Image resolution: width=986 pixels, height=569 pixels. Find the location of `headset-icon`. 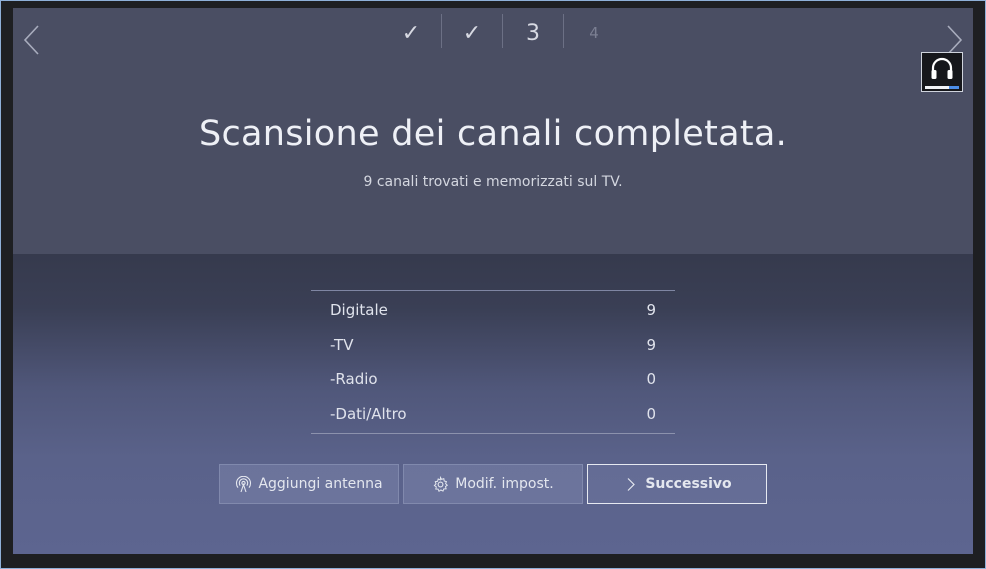

headset-icon is located at coordinates (942, 68).